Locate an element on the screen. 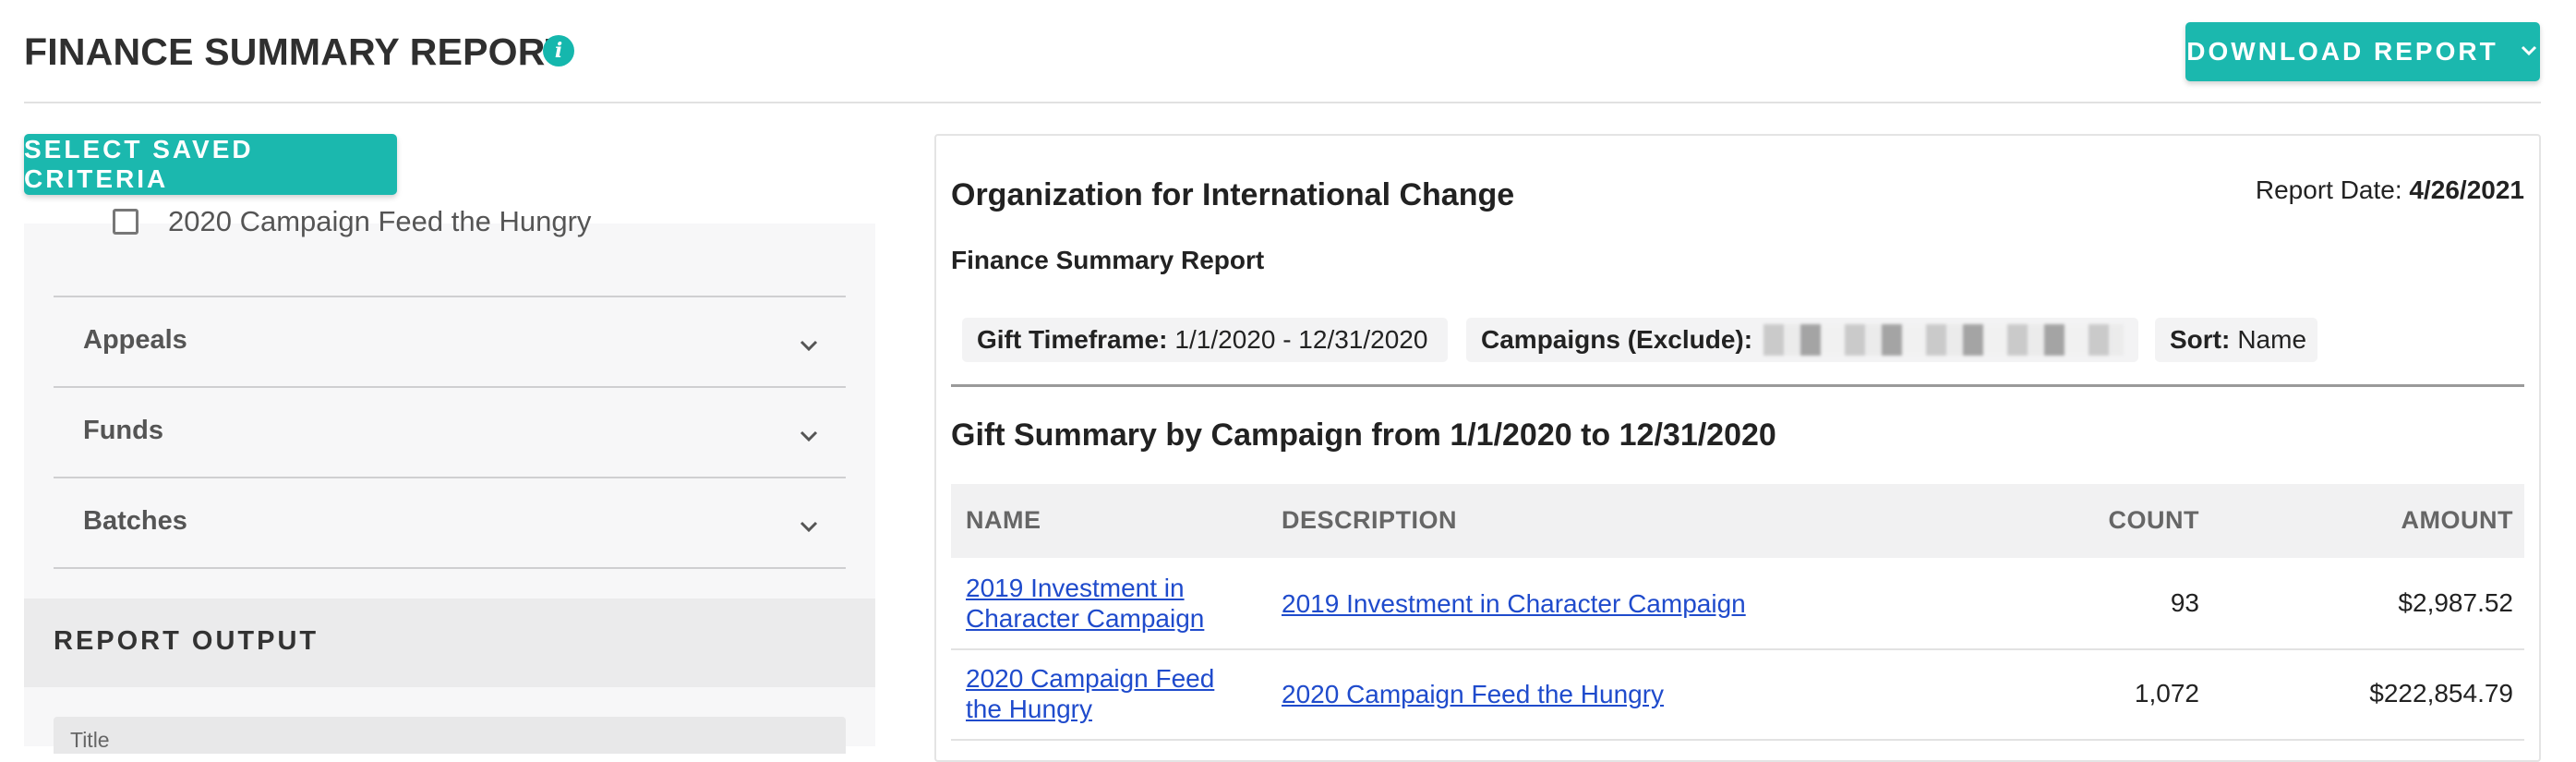 The width and height of the screenshot is (2576, 762). campaign-checkbox is located at coordinates (125, 222).